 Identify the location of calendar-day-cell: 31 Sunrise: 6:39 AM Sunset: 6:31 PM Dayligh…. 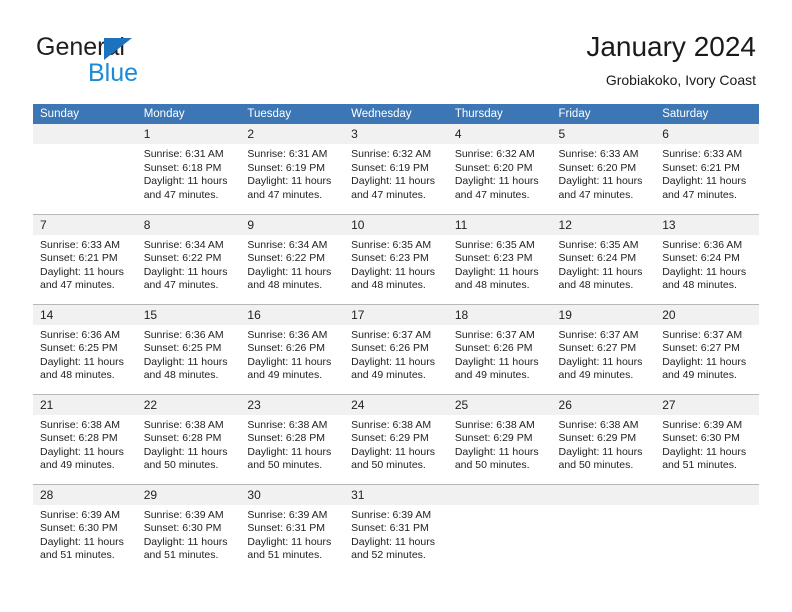
(396, 528).